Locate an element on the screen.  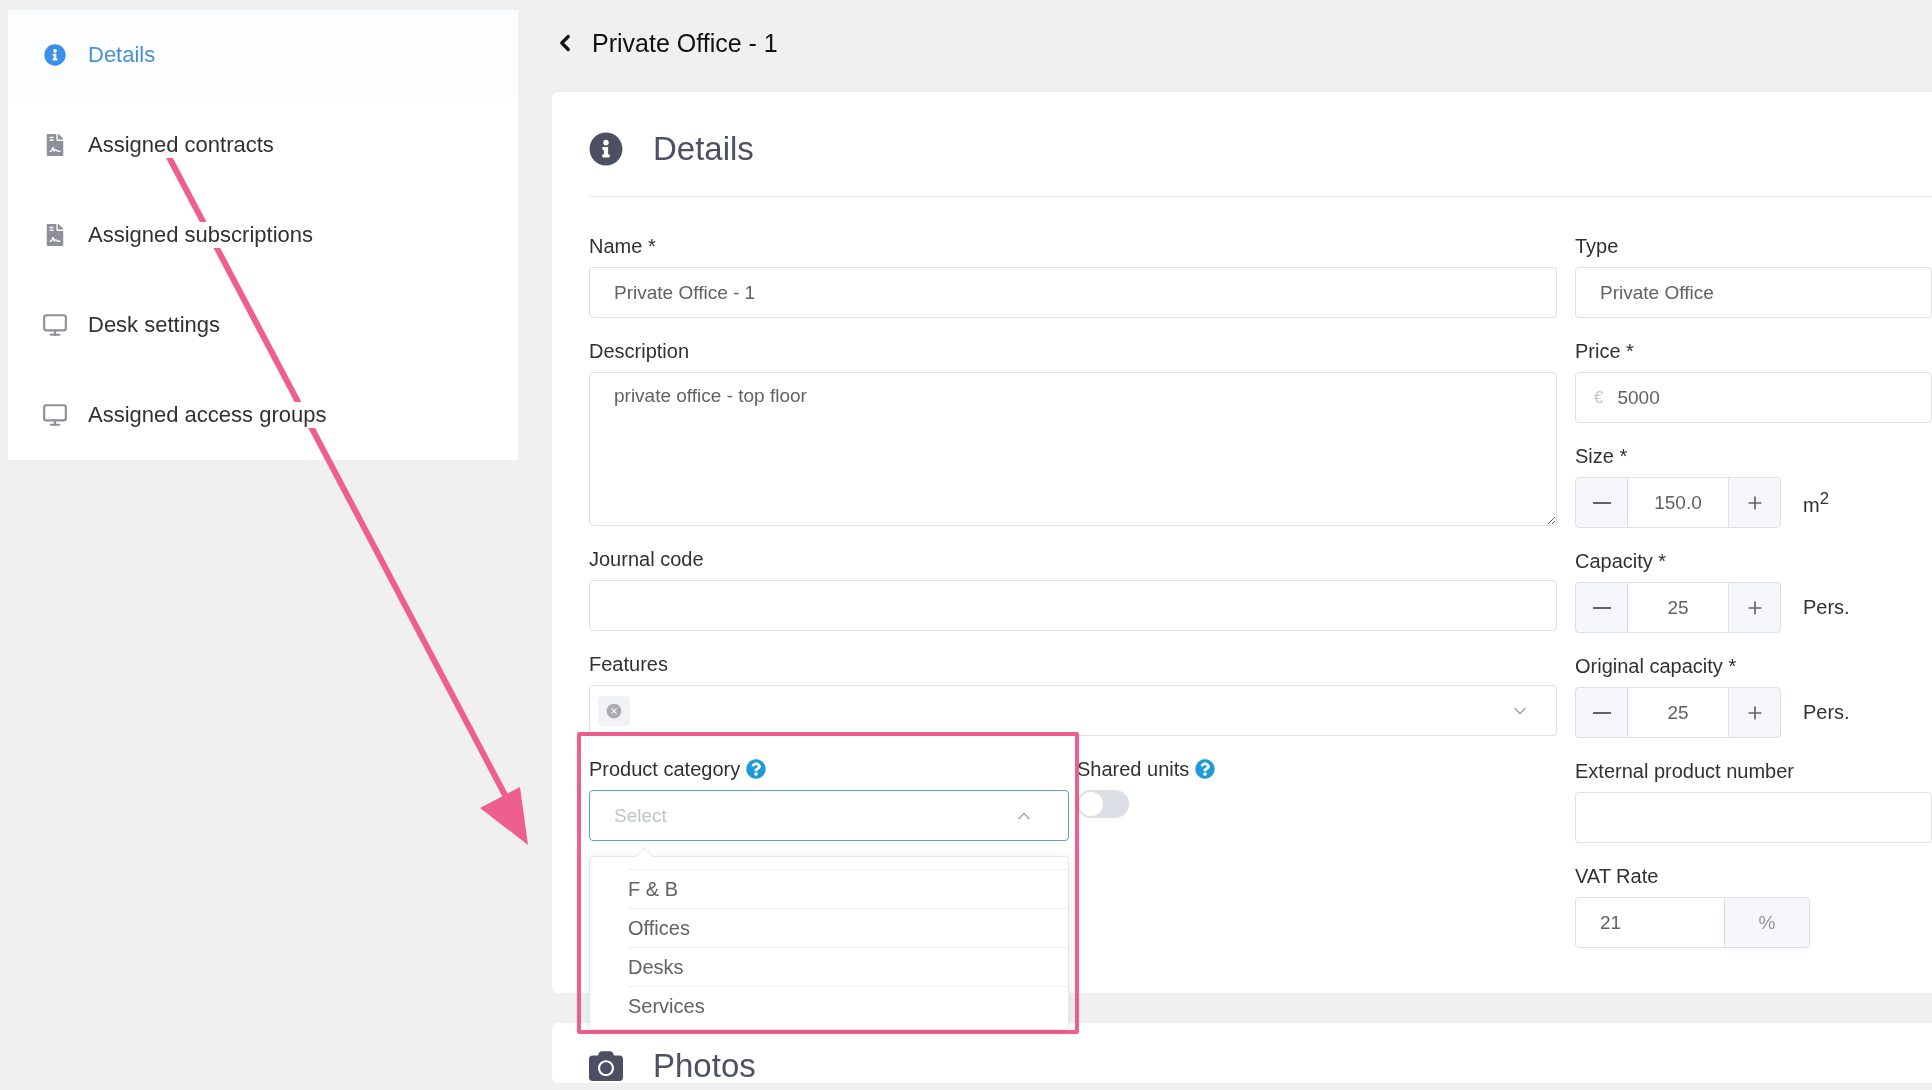
text-input: Private Office is located at coordinates (1753, 292).